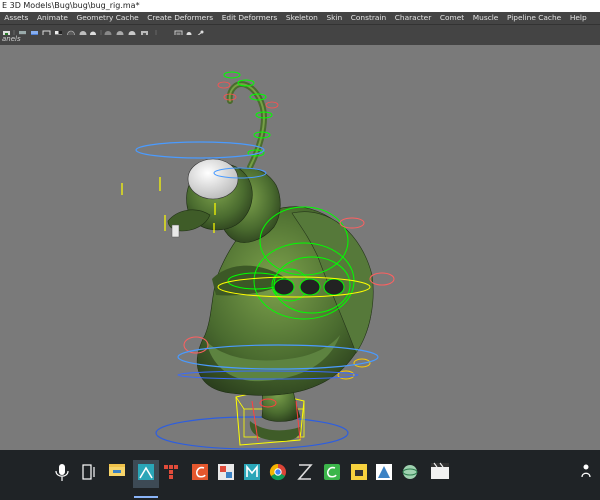 This screenshot has height=500, width=600. I want to click on menu-create-deformers: Create Deformers, so click(180, 18).